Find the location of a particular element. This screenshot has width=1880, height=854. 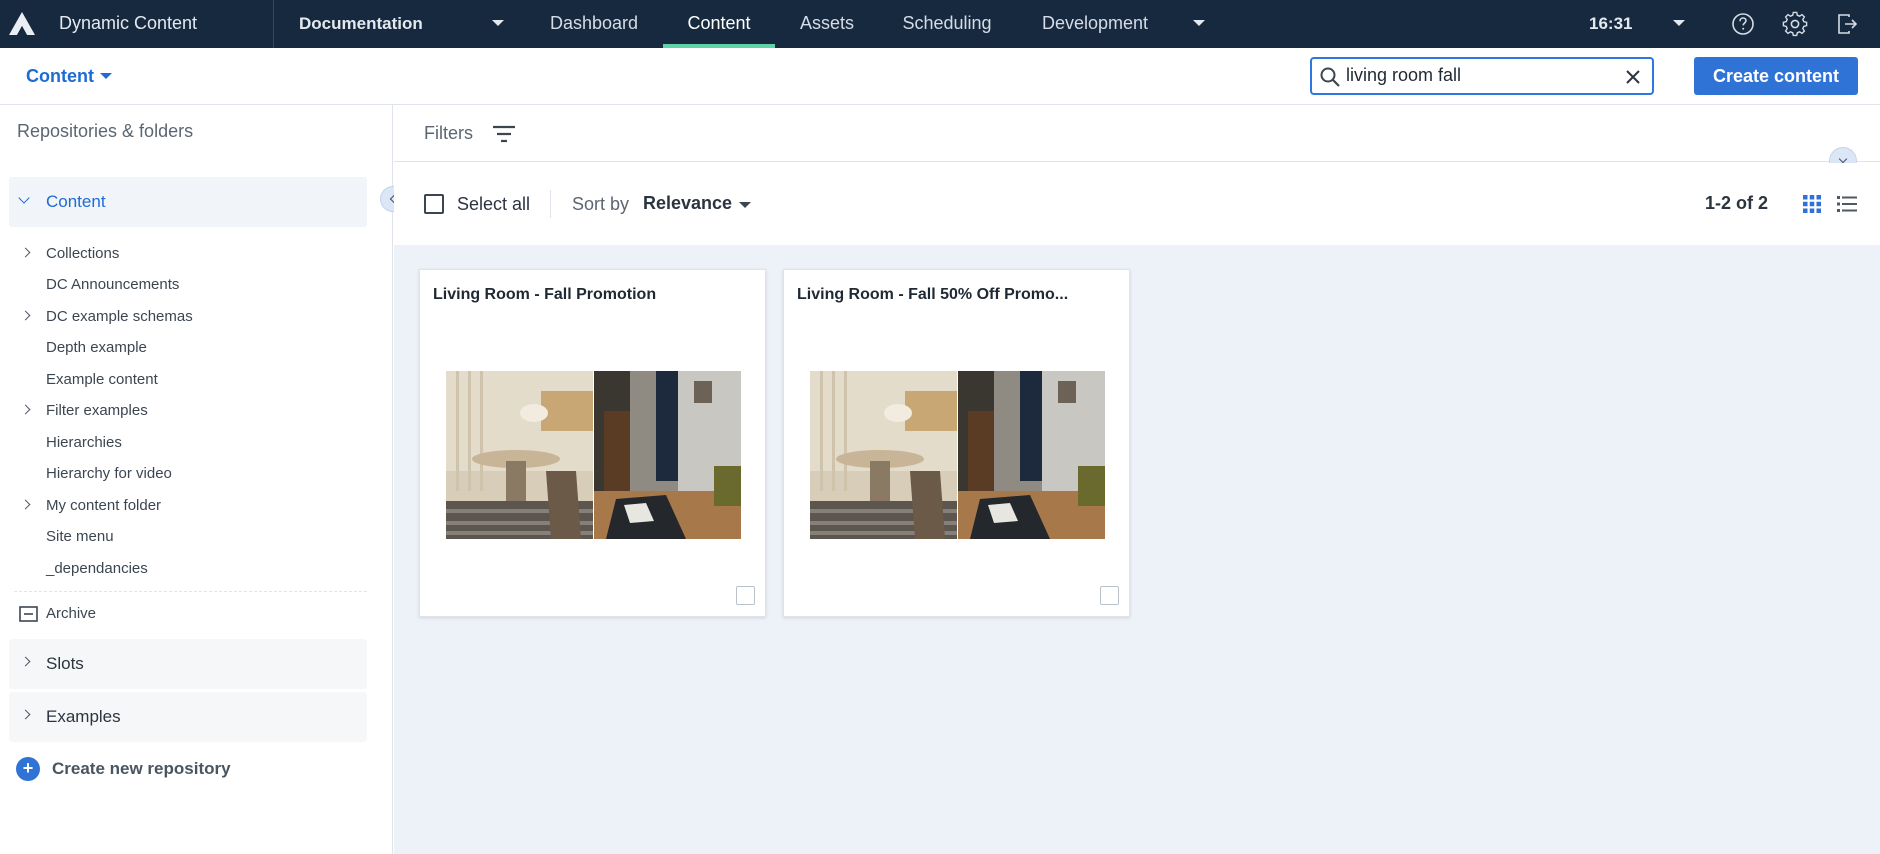

tab-dashboard: Dashboard is located at coordinates (594, 24).